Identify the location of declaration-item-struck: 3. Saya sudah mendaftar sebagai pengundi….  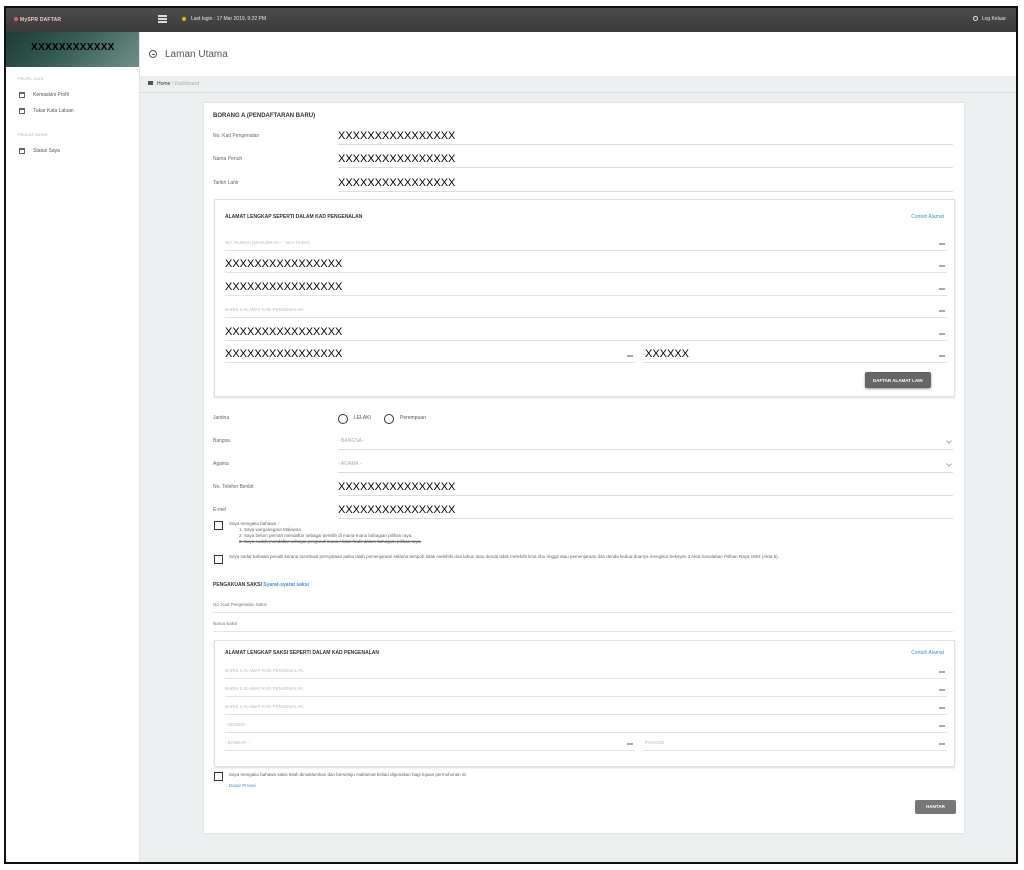
(330, 541).